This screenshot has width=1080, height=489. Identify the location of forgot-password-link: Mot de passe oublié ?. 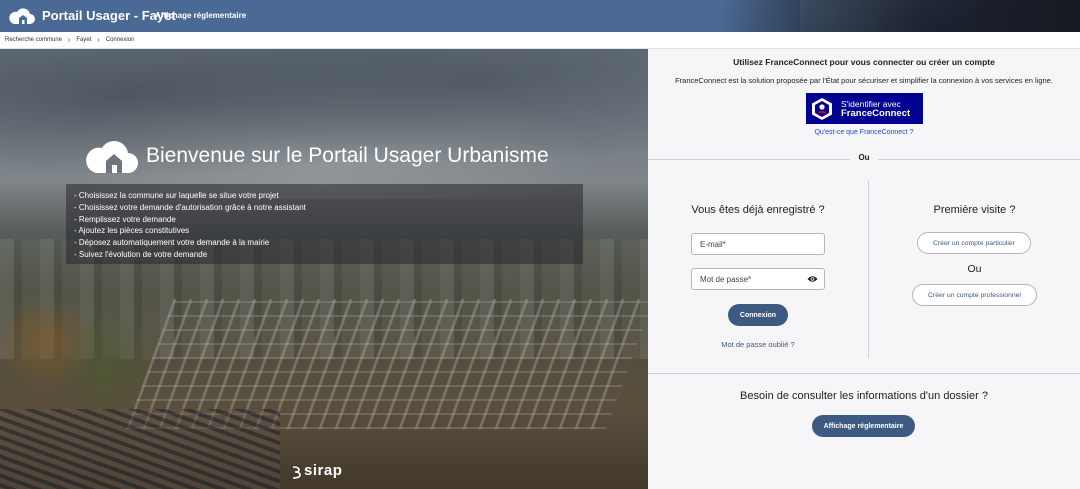
(758, 344).